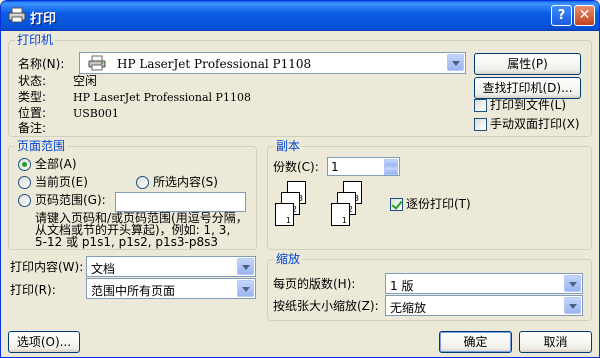 The image size is (600, 358). I want to click on copies-count-input: 1, so click(363, 166).